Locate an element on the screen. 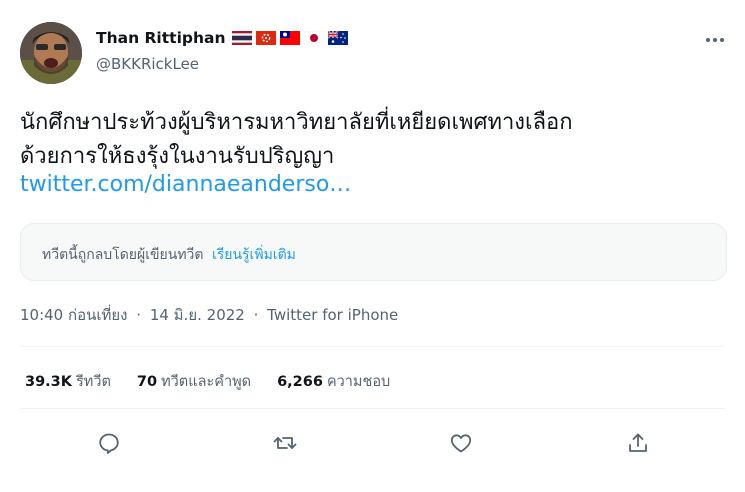  japan-flag-icon is located at coordinates (314, 38).